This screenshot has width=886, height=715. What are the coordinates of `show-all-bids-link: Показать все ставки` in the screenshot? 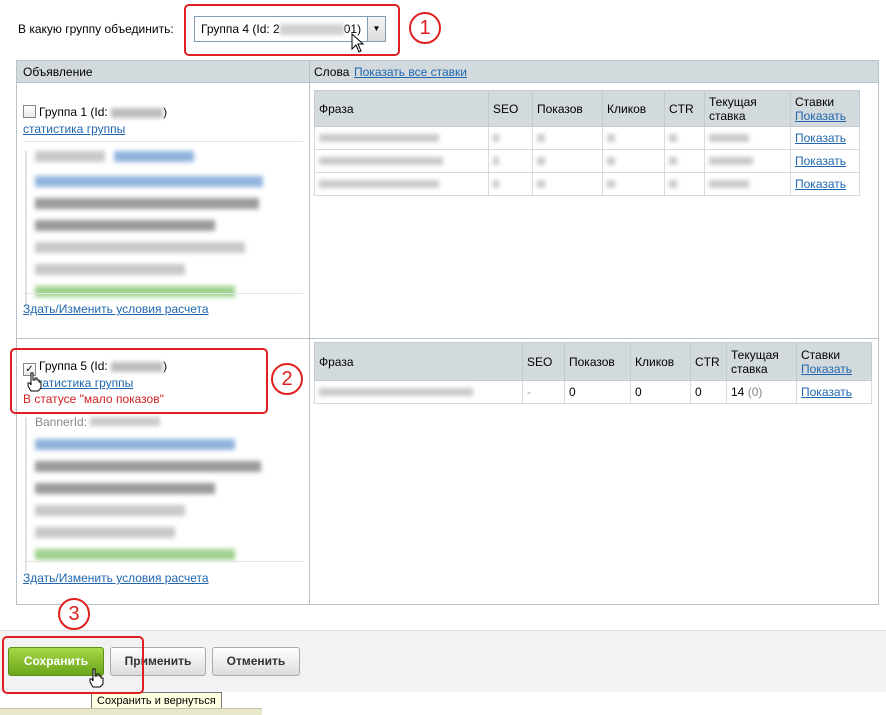 It's located at (410, 72).